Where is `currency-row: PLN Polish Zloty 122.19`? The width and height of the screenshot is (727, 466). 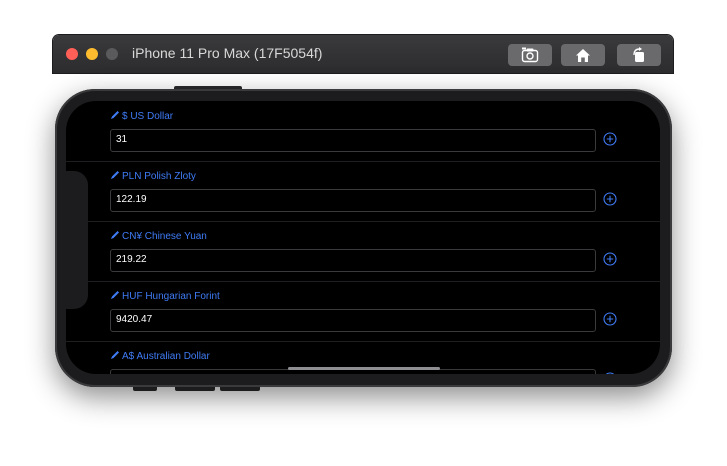
currency-row: PLN Polish Zloty 122.19 is located at coordinates (363, 191).